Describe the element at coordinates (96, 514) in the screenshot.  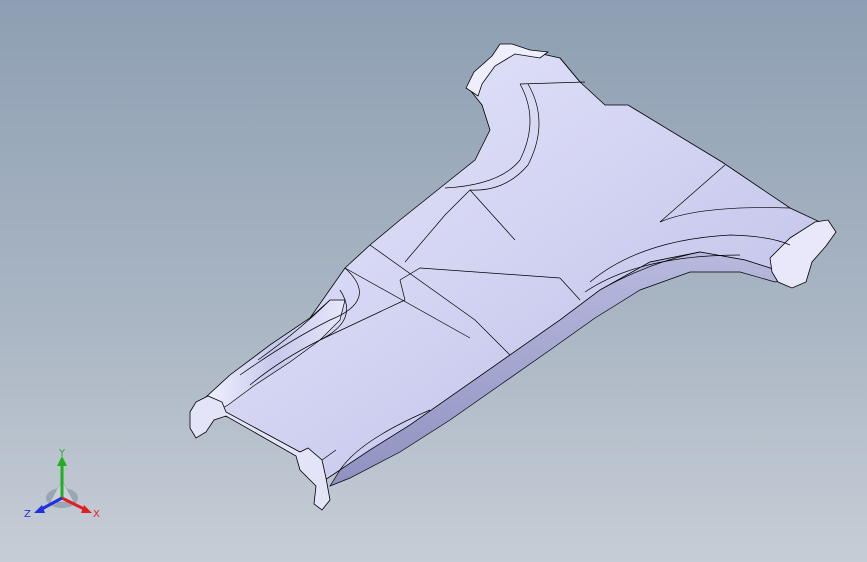
I see `x-axis-label: X` at that location.